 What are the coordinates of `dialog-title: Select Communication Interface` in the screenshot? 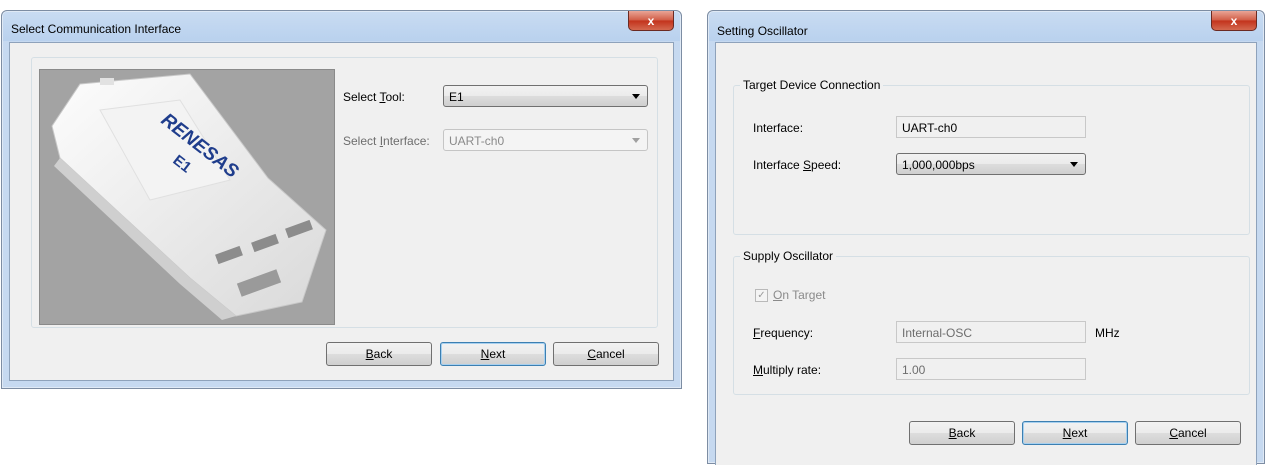 It's located at (96, 29).